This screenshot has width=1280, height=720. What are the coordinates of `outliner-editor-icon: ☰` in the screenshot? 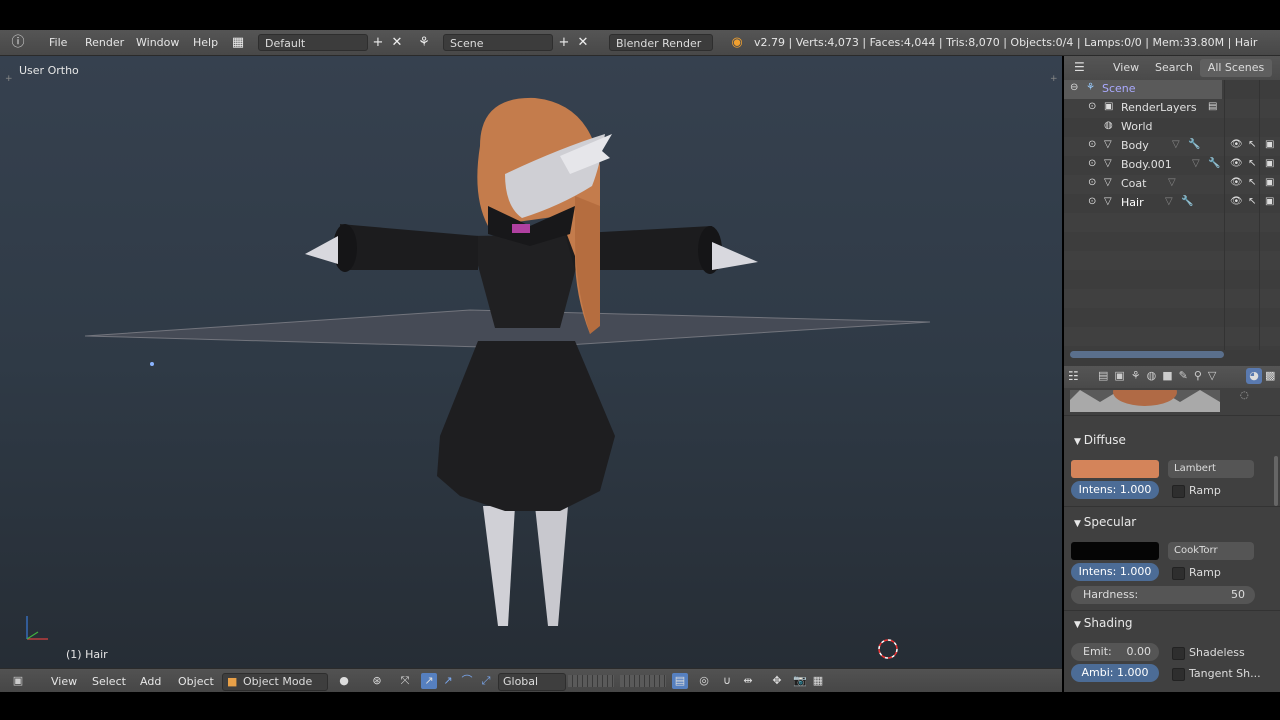 It's located at (1079, 67).